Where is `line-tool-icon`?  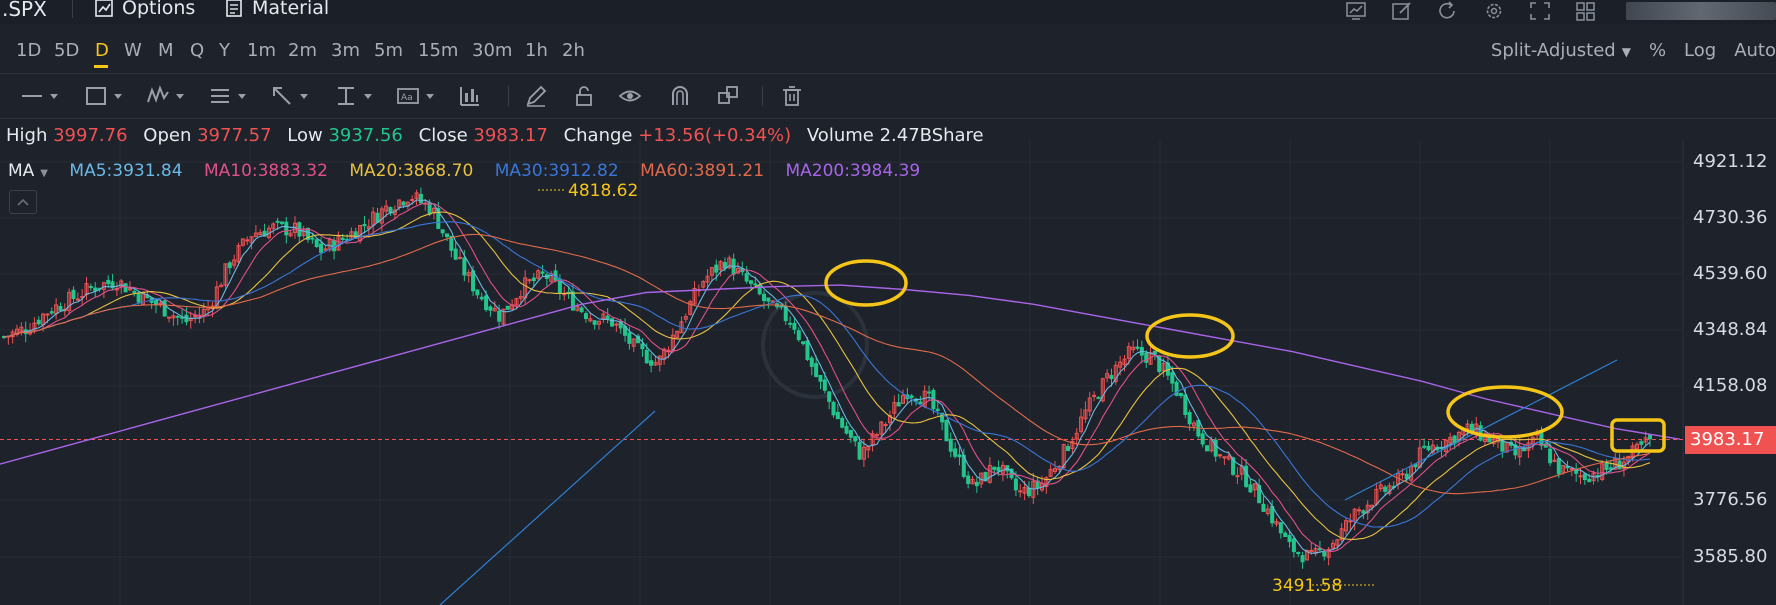 line-tool-icon is located at coordinates (32, 96).